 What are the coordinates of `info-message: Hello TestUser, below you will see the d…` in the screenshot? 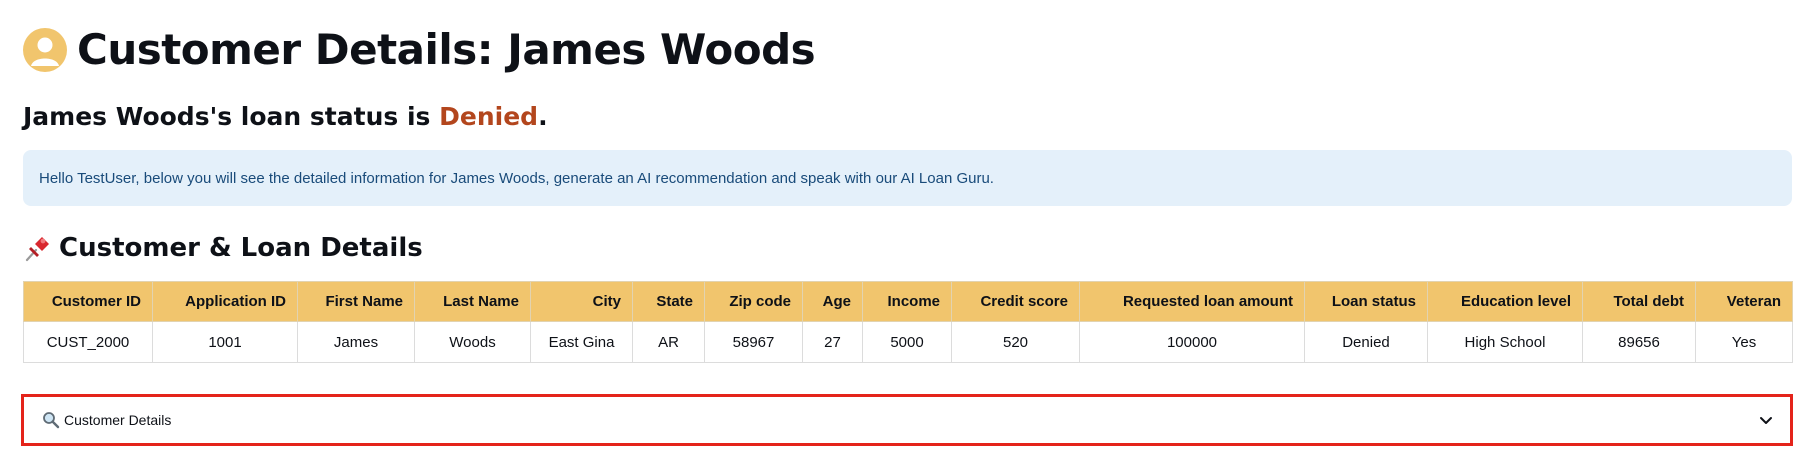 It's located at (516, 178).